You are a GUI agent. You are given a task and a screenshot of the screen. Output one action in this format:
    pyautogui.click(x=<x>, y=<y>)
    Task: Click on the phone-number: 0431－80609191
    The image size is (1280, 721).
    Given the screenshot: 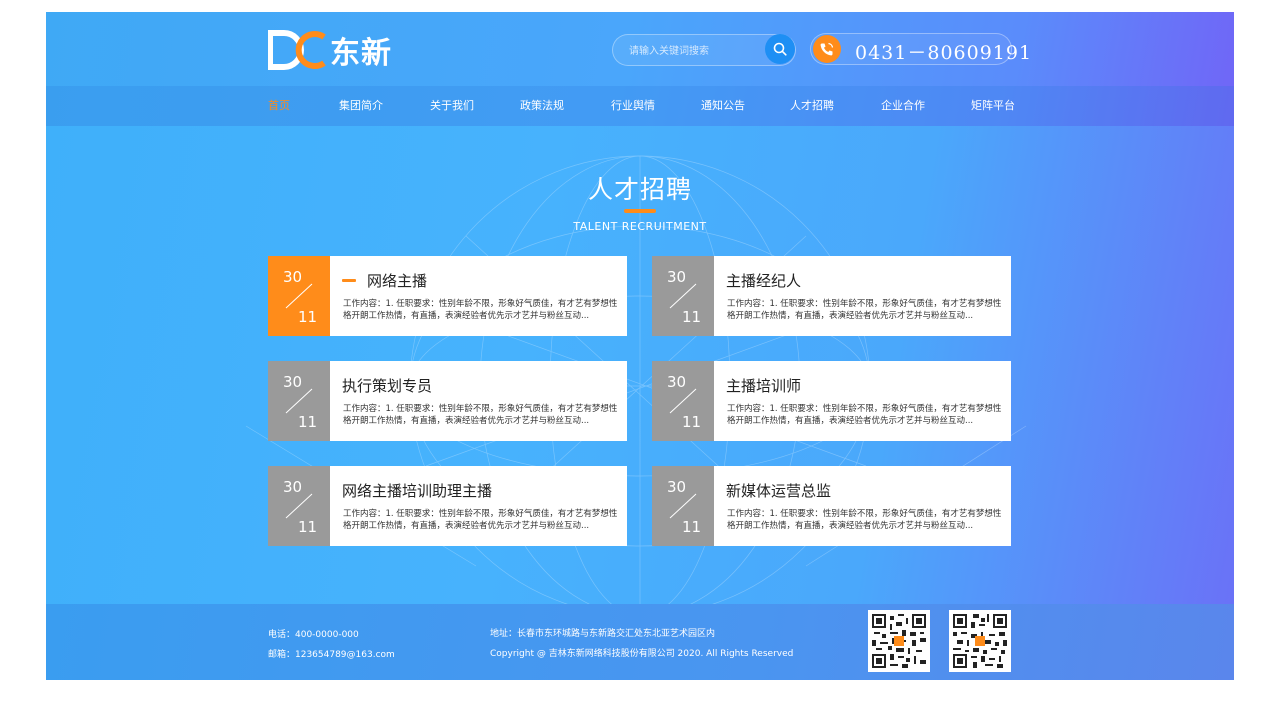 What is the action you would take?
    pyautogui.click(x=944, y=53)
    